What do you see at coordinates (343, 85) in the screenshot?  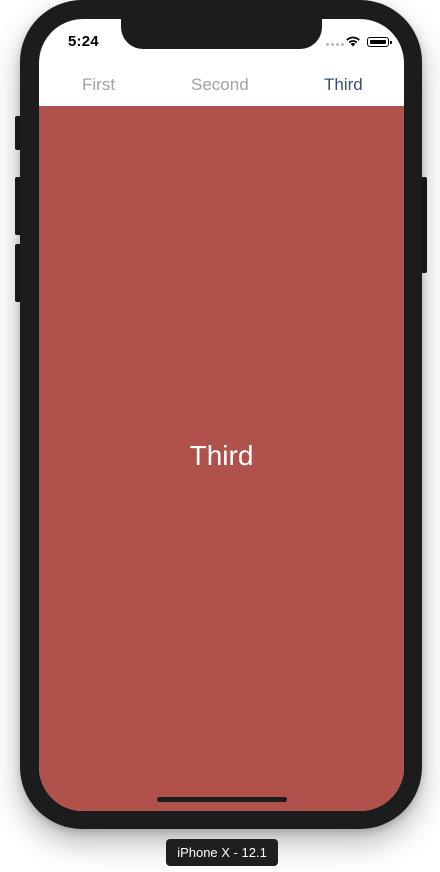 I see `tab-third: Third` at bounding box center [343, 85].